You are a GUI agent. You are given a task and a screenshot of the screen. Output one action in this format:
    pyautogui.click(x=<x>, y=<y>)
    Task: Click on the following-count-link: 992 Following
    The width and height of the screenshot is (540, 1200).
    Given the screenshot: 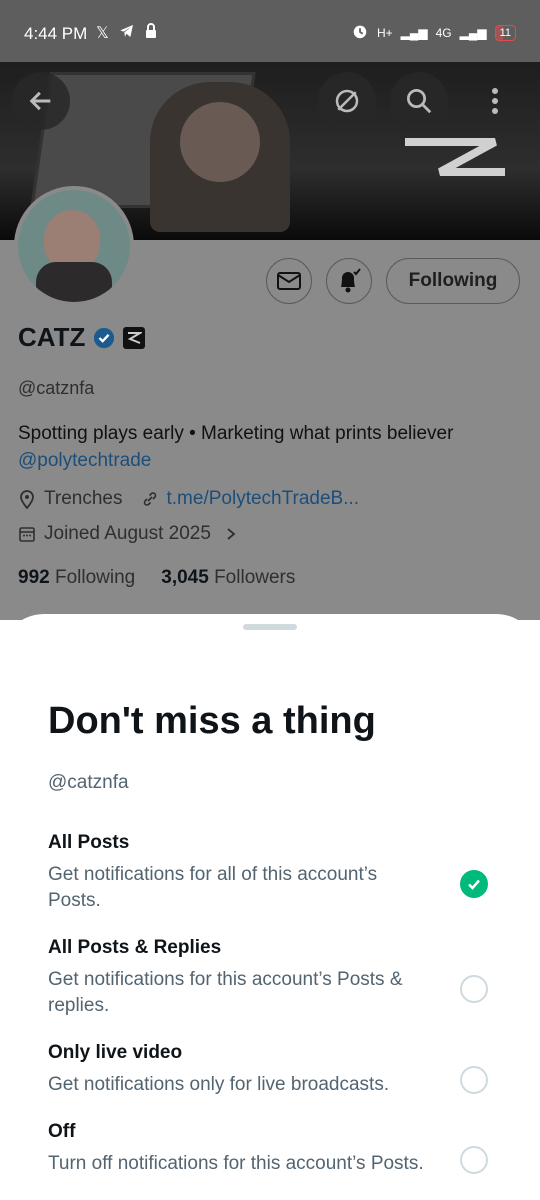 What is the action you would take?
    pyautogui.click(x=76, y=578)
    